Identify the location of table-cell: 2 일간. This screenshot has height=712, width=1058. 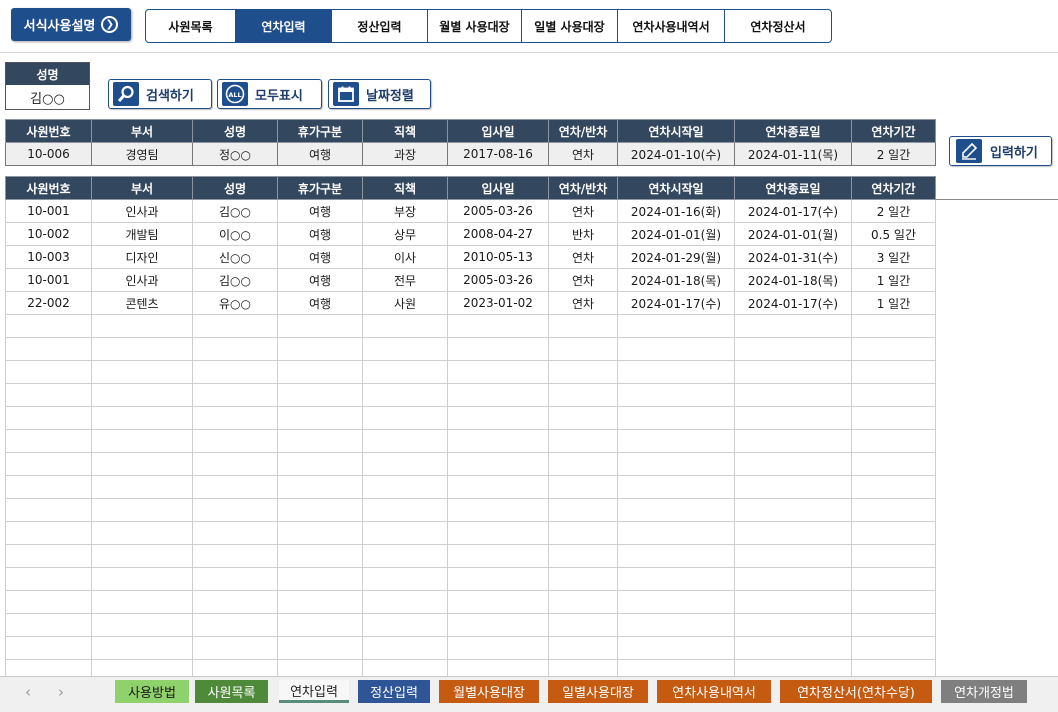
(893, 211).